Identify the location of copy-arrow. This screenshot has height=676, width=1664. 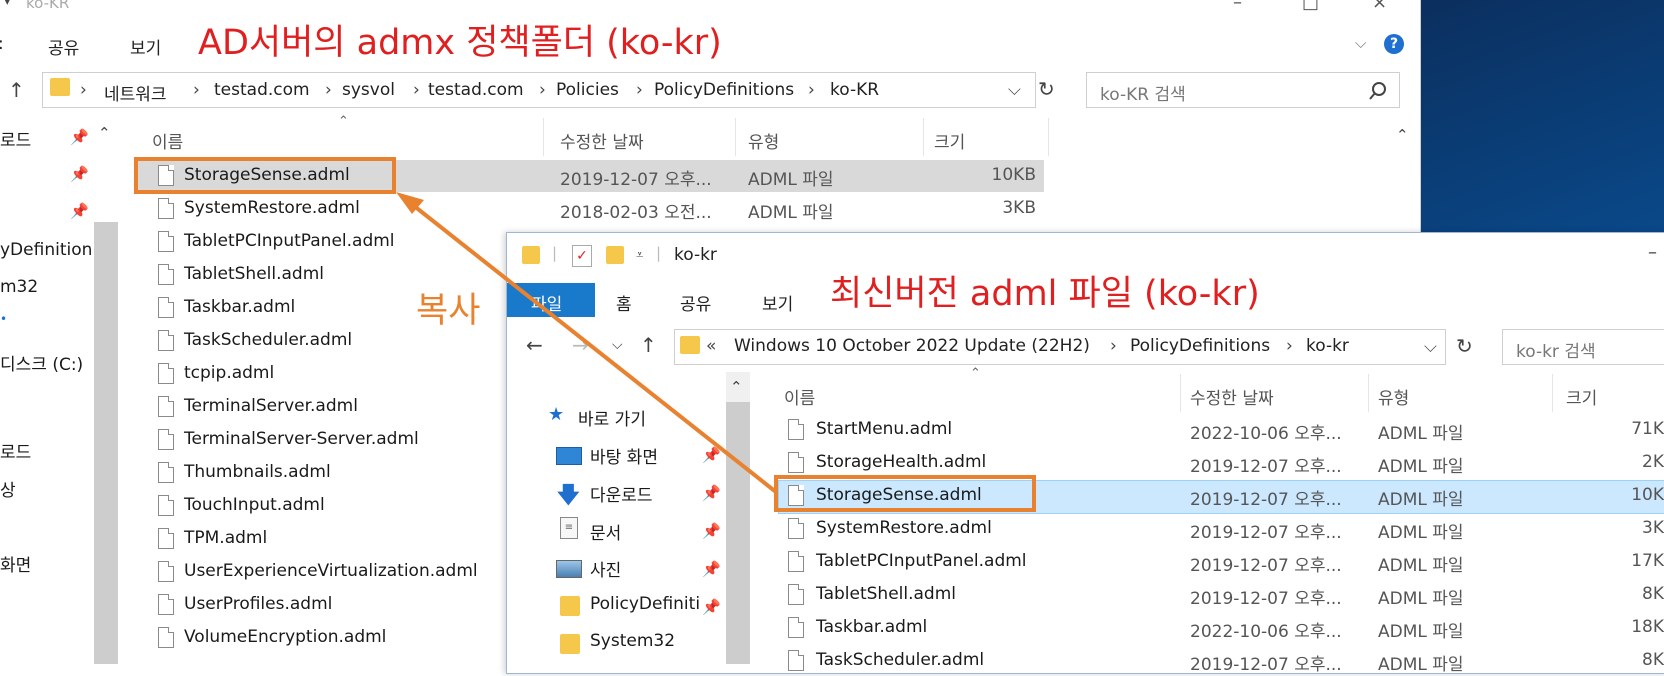
(587, 343).